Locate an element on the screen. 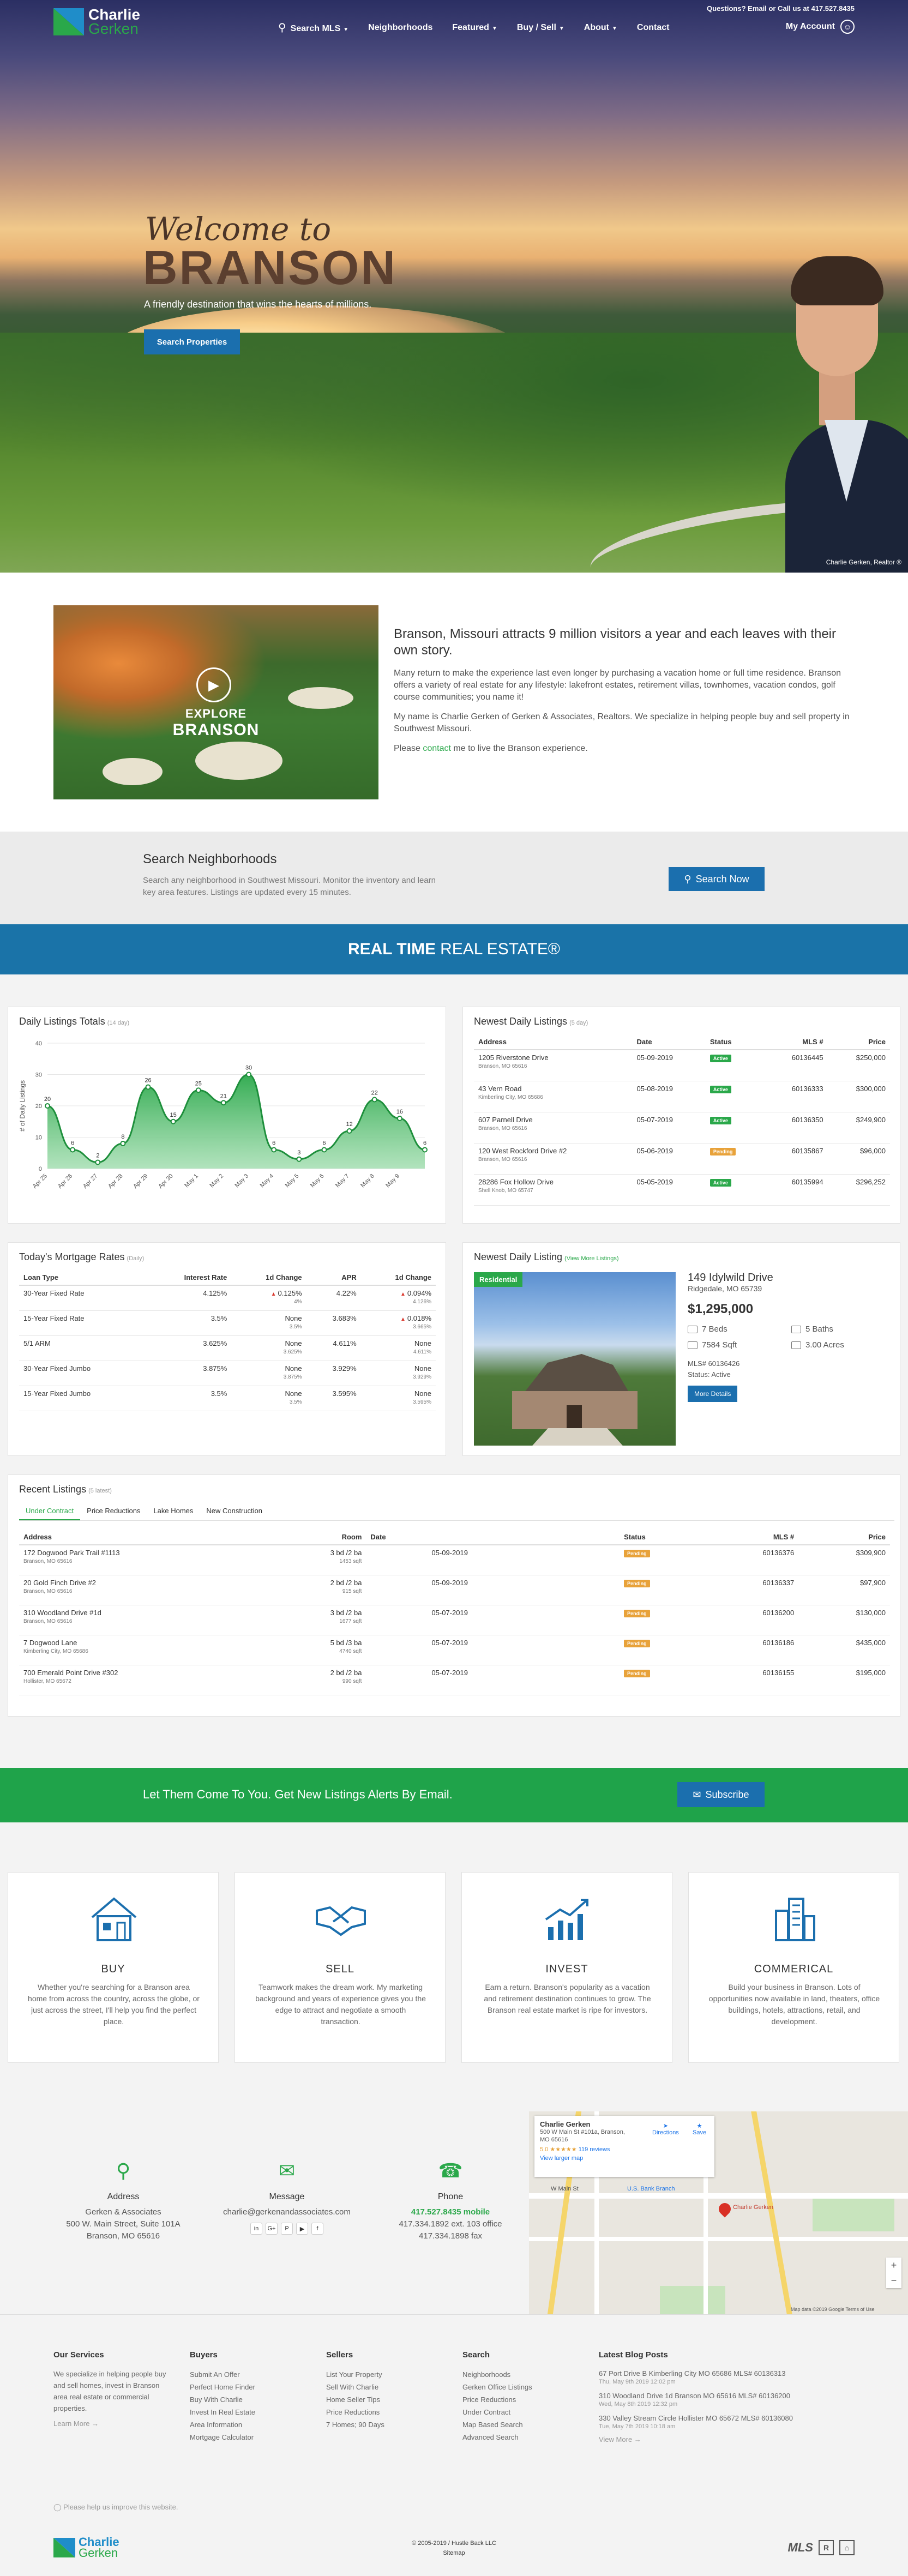  youtube-icon: ▶ is located at coordinates (302, 2229).